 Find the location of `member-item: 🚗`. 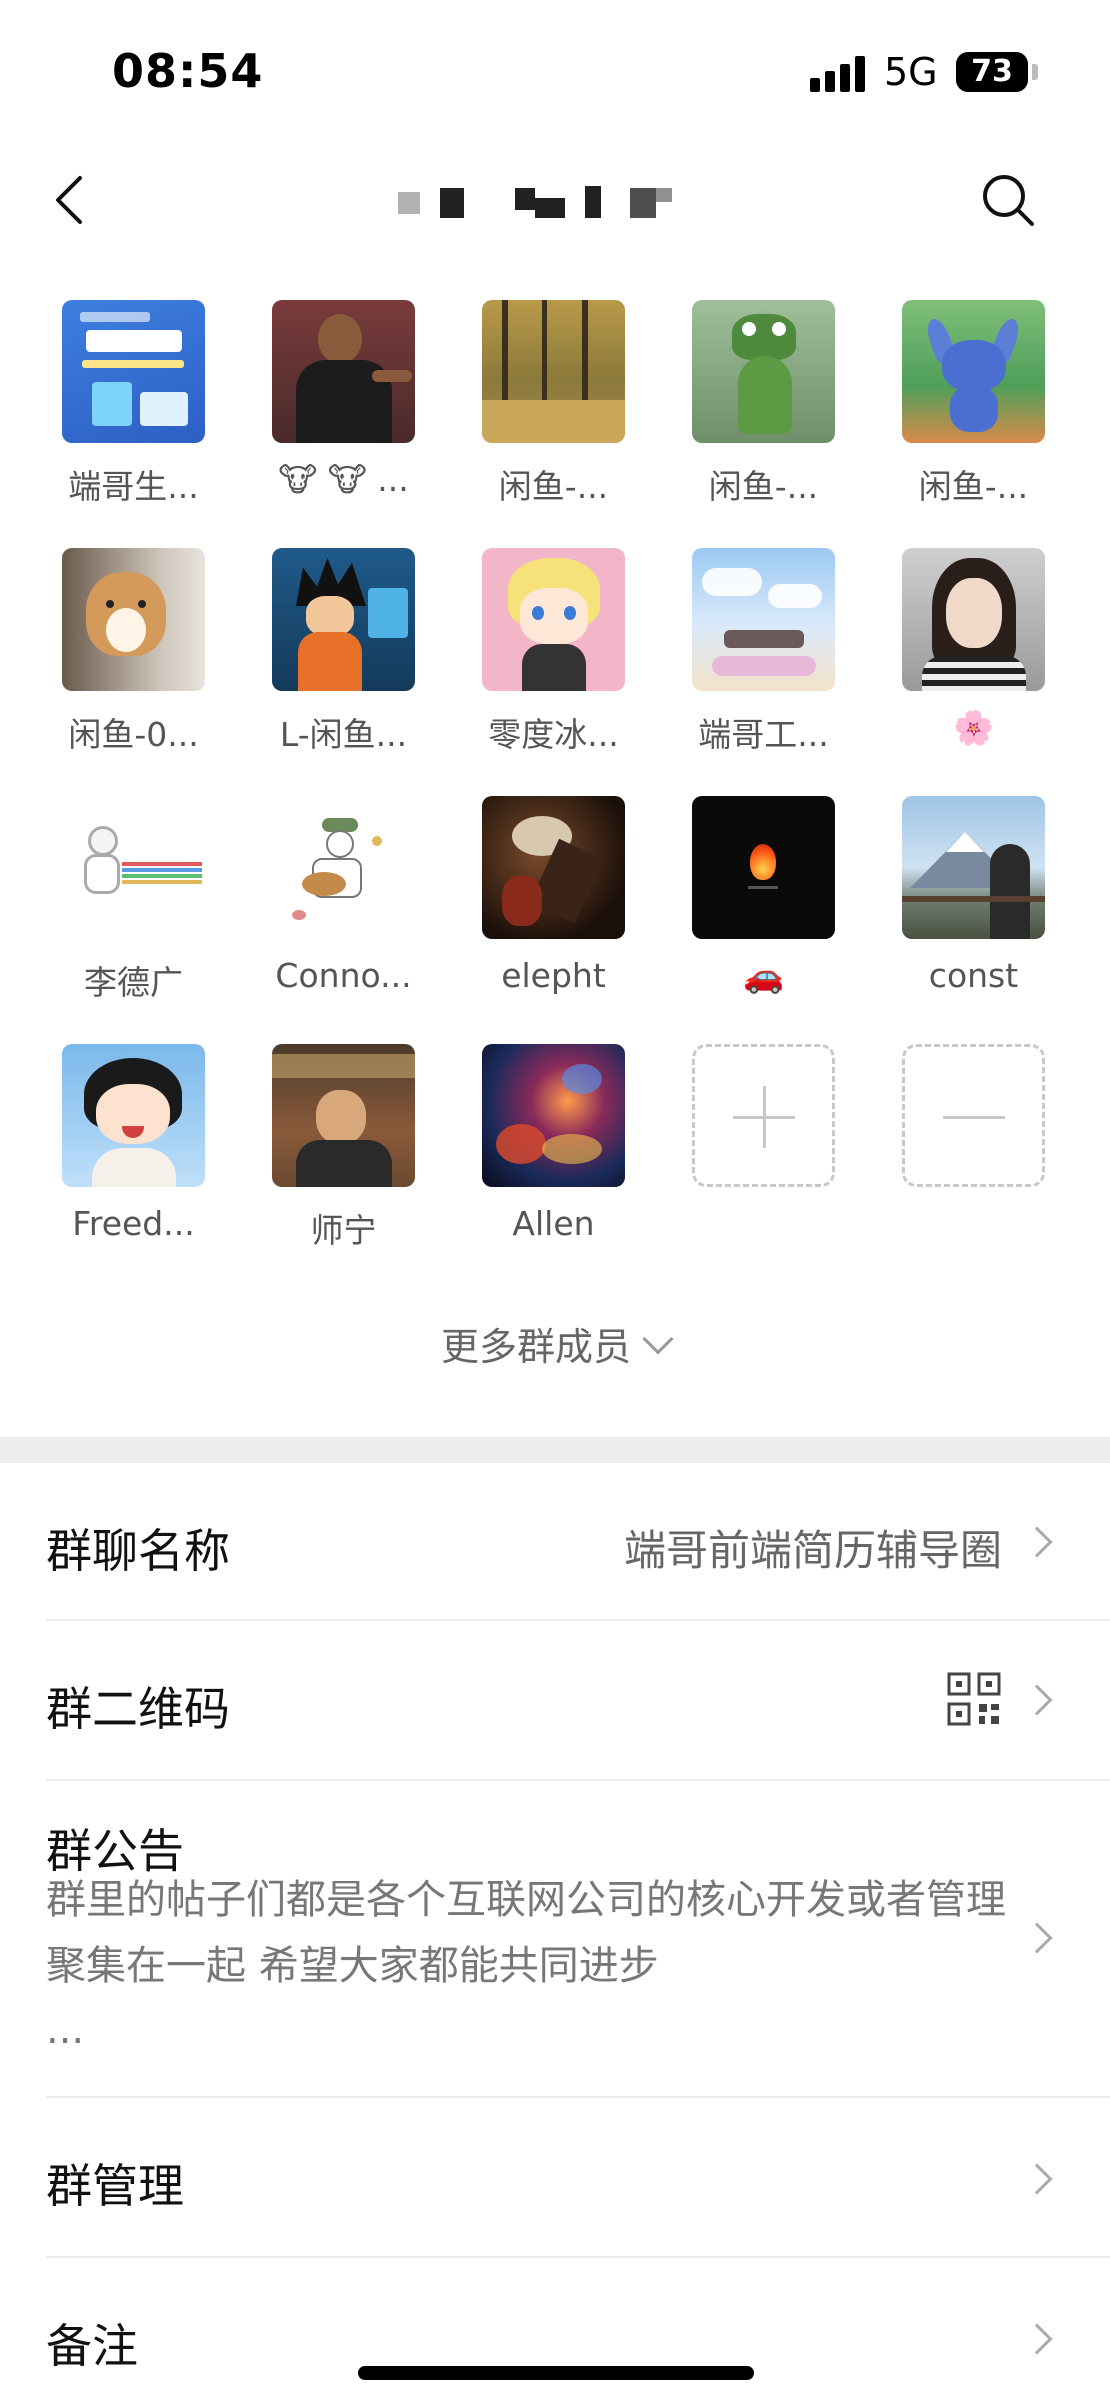

member-item: 🚗 is located at coordinates (763, 920).